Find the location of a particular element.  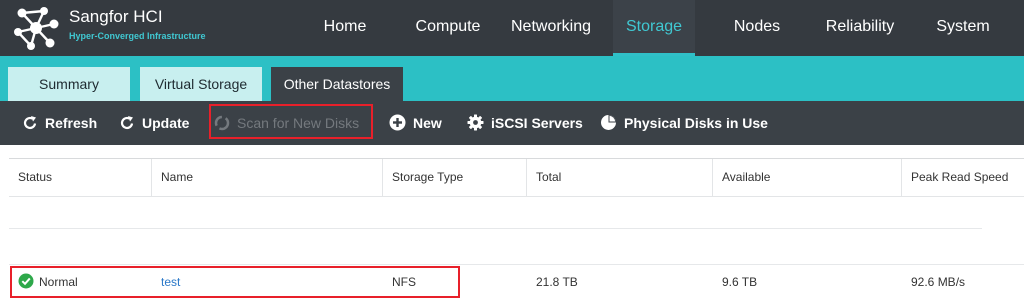

scan-for-new-disks-button: Scan for New Disks is located at coordinates (286, 123).